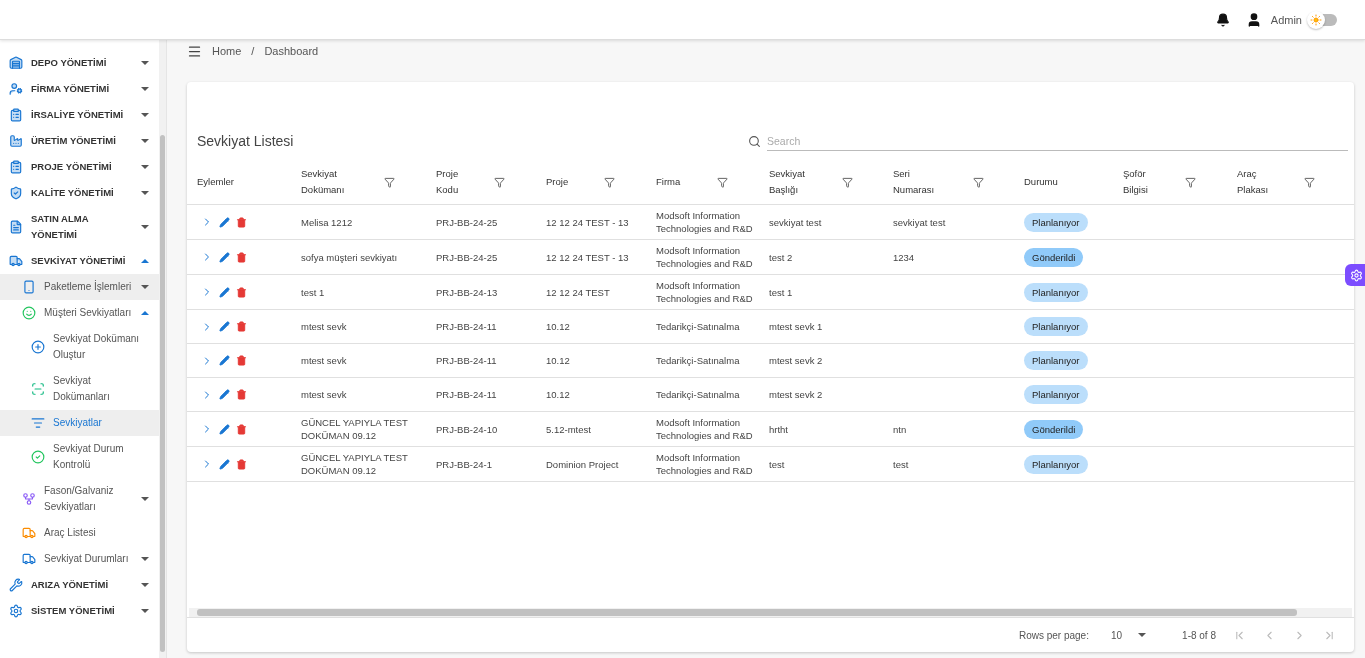 This screenshot has width=1365, height=658. Describe the element at coordinates (79, 313) in the screenshot. I see `sidebar-item: Müşteri Sevkiyatları` at that location.